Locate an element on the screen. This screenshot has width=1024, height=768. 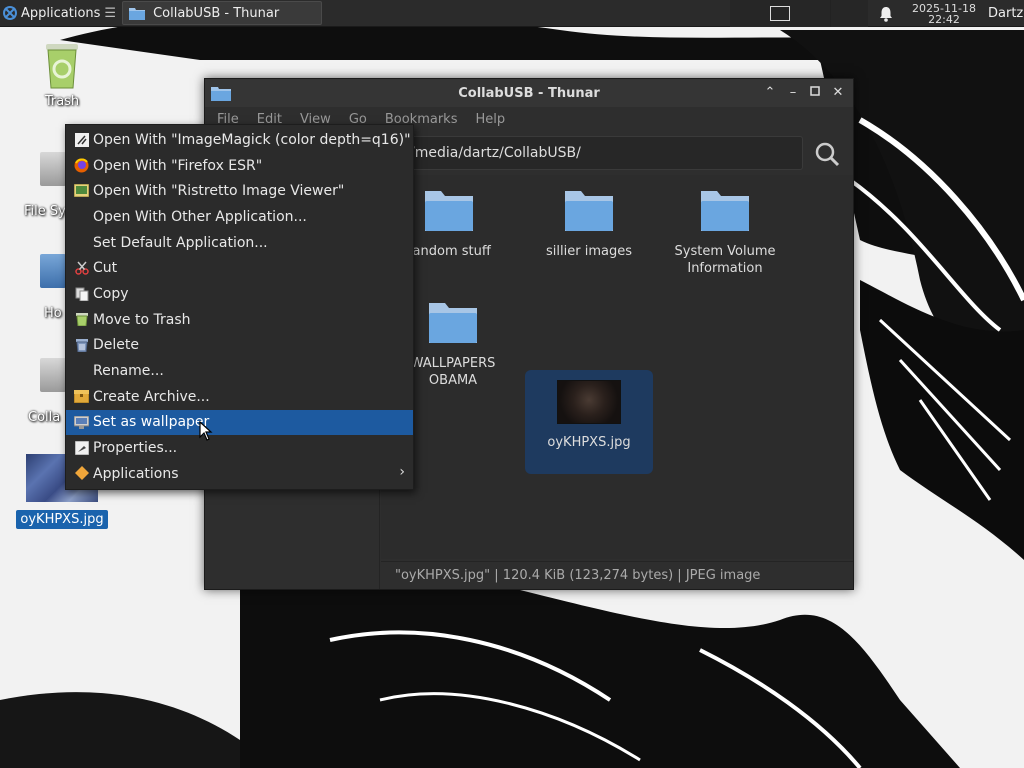
window-titlebar: CollabUSB - Thunar ⌃ – ✕ is located at coordinates (529, 93).